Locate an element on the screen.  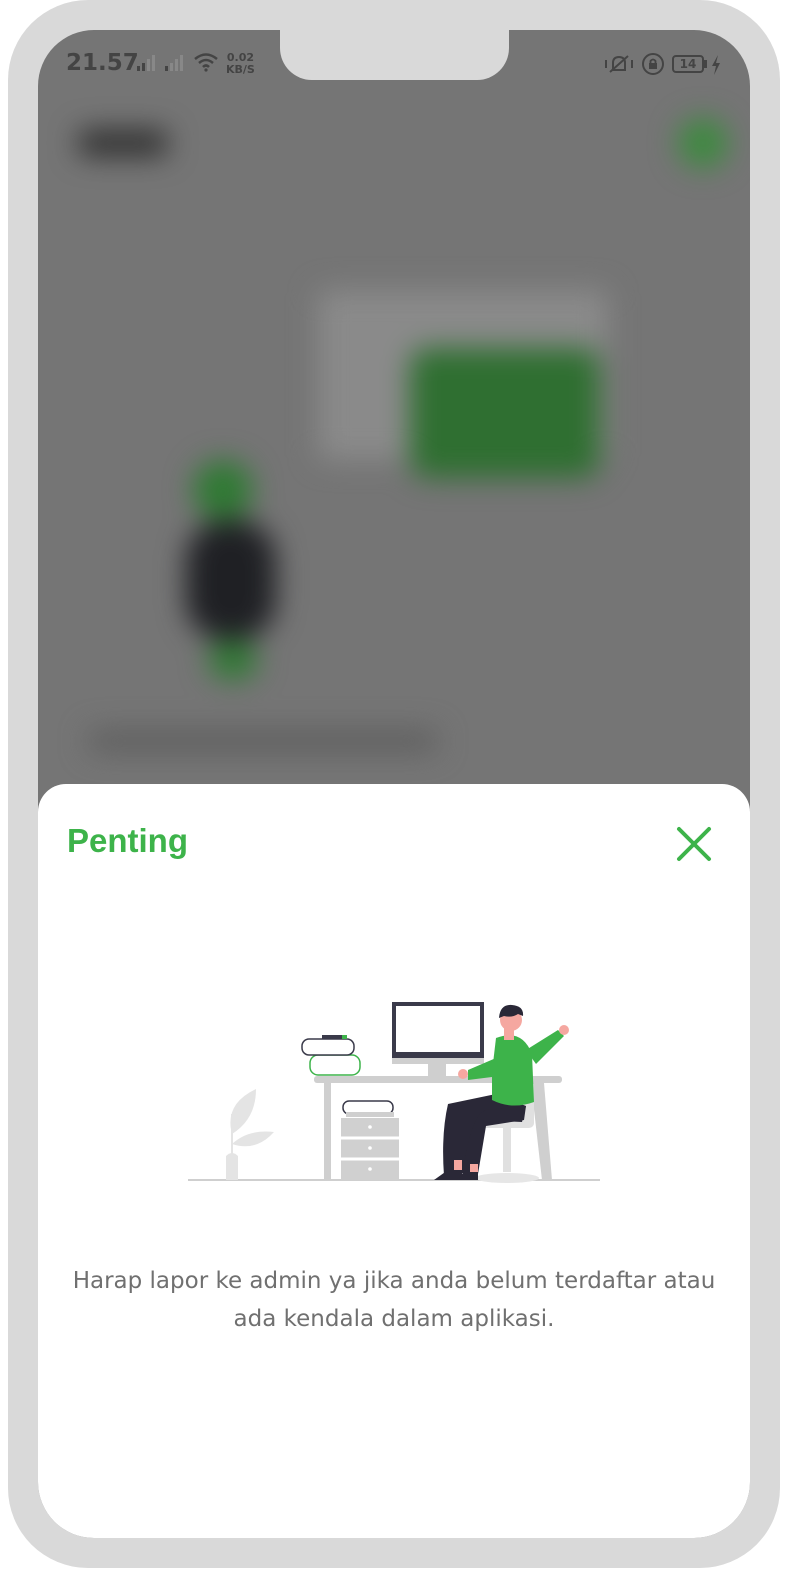
rotation-lock-icon is located at coordinates (653, 64).